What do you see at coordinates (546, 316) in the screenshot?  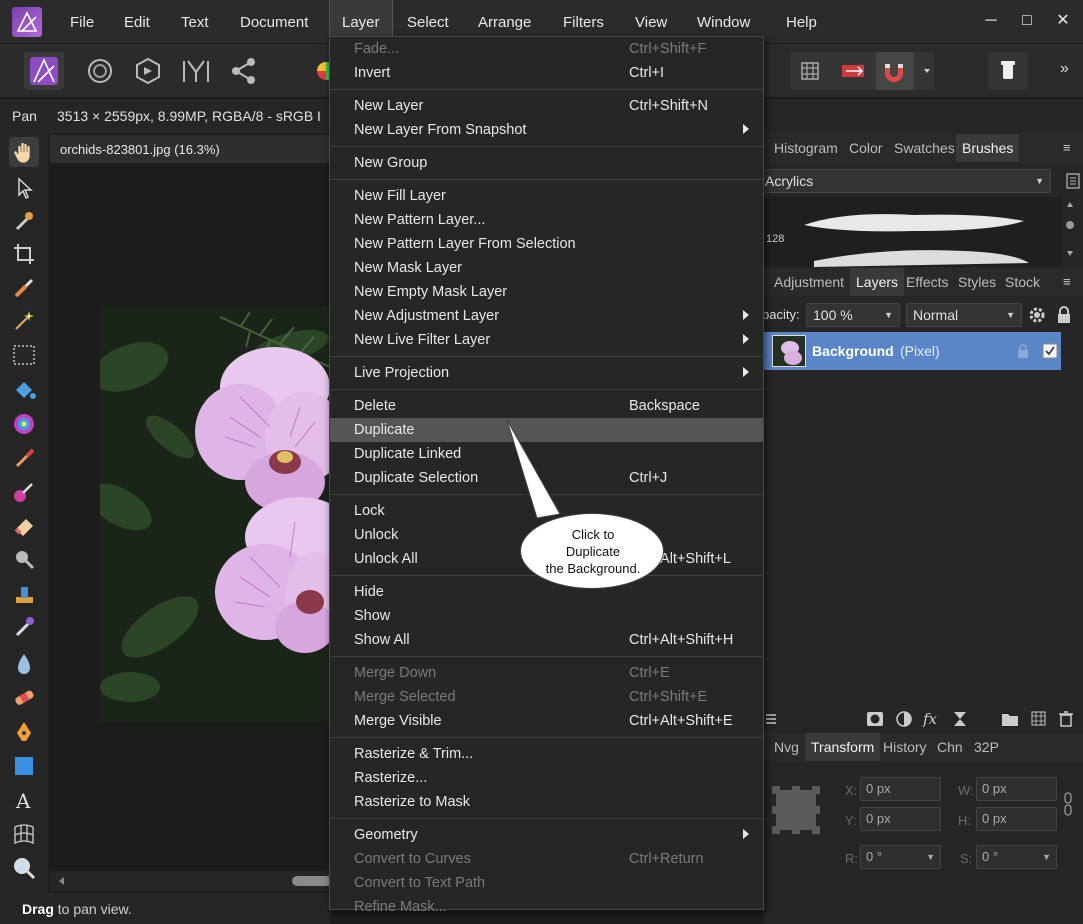 I see `menu-item-new-adjustment-layer: New Adjustment Layer` at bounding box center [546, 316].